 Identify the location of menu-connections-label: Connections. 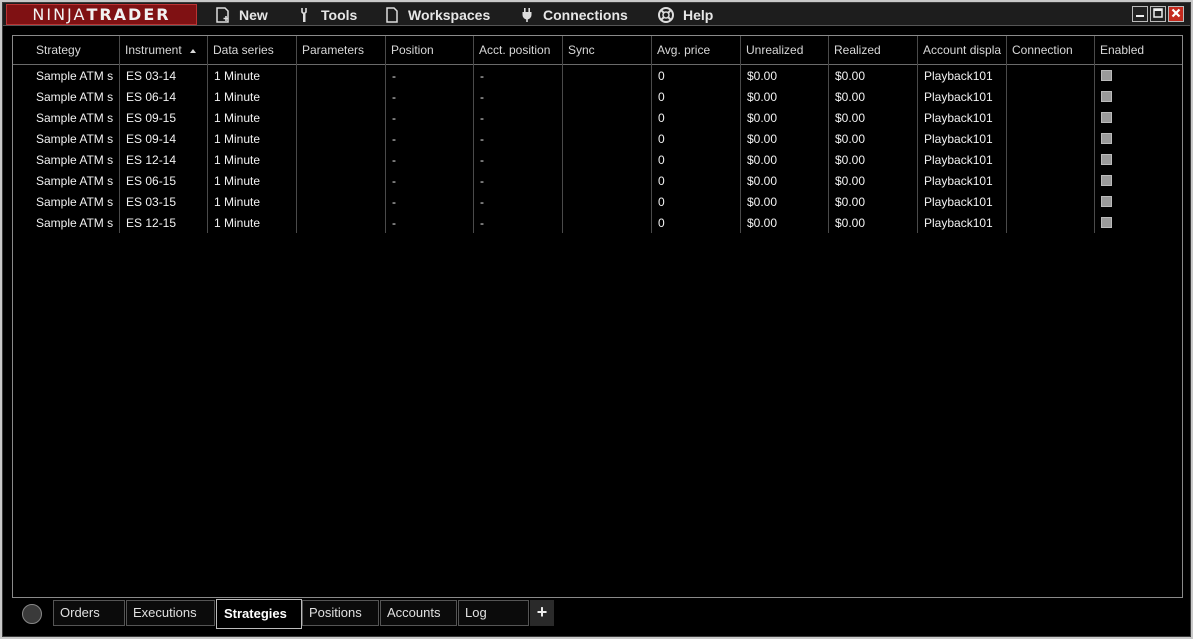
(585, 14).